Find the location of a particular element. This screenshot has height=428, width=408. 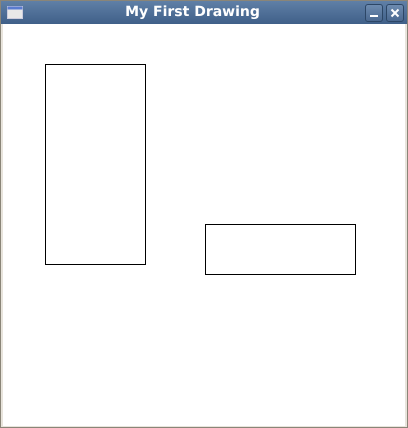

minimize-button is located at coordinates (374, 13).